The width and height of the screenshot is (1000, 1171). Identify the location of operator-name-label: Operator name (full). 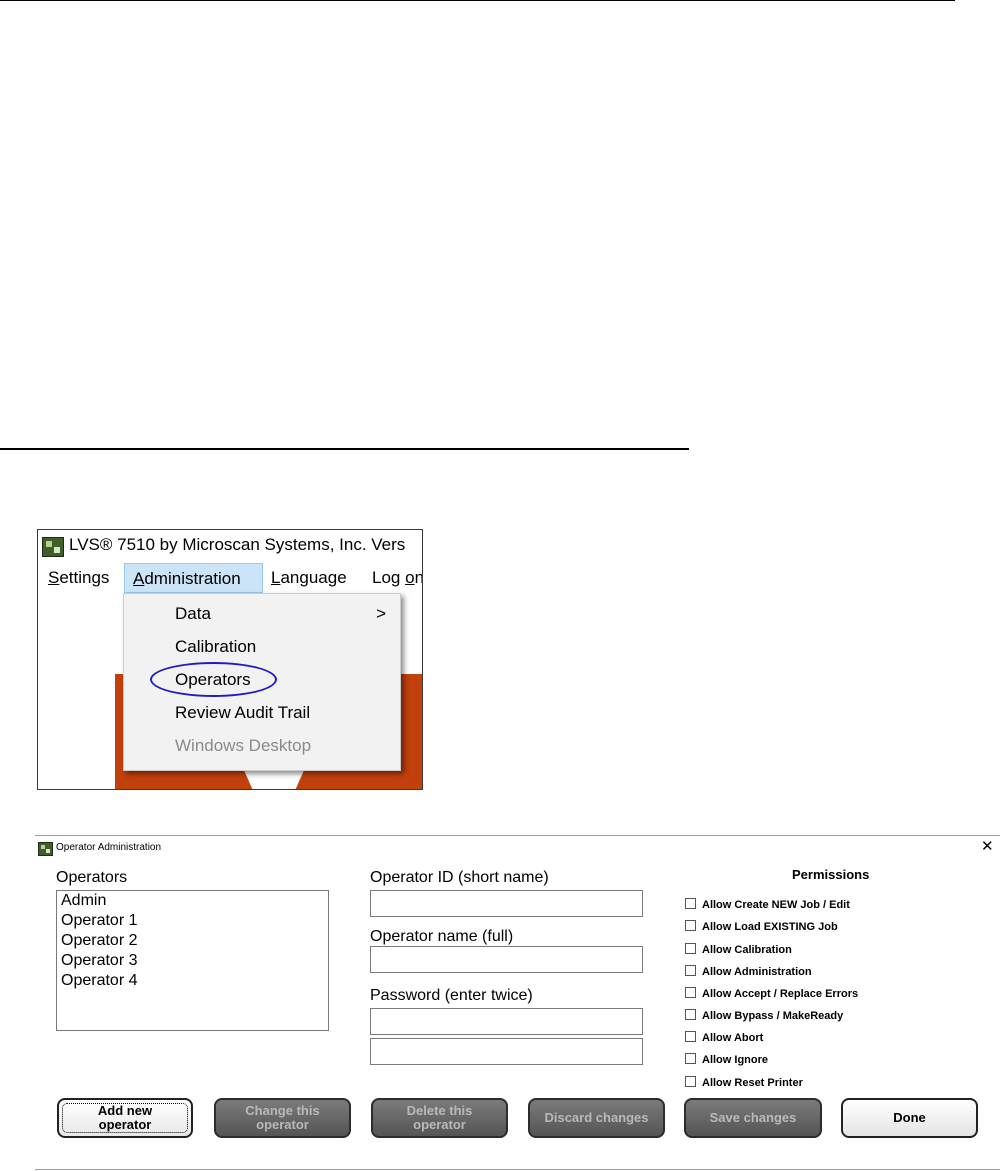
(442, 936).